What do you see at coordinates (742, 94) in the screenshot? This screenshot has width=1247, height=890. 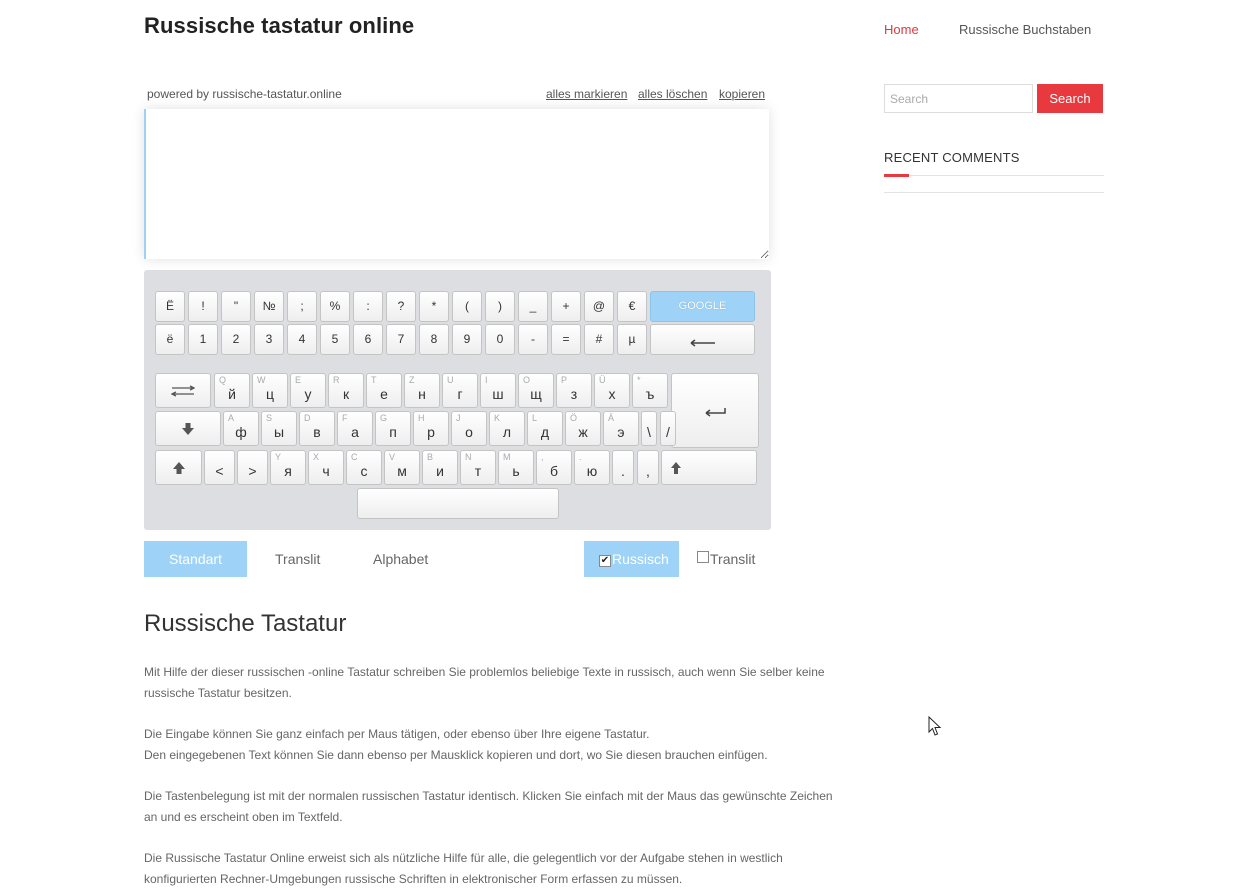 I see `copy-link: kopieren` at bounding box center [742, 94].